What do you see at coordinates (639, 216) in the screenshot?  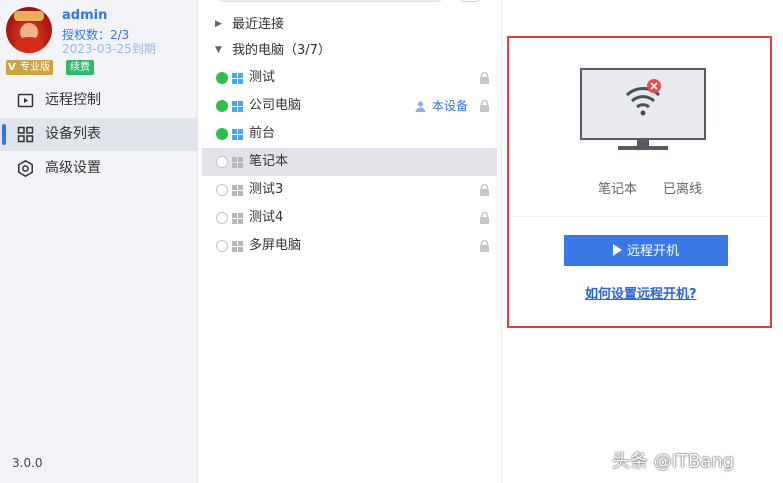 I see `detail-divider` at bounding box center [639, 216].